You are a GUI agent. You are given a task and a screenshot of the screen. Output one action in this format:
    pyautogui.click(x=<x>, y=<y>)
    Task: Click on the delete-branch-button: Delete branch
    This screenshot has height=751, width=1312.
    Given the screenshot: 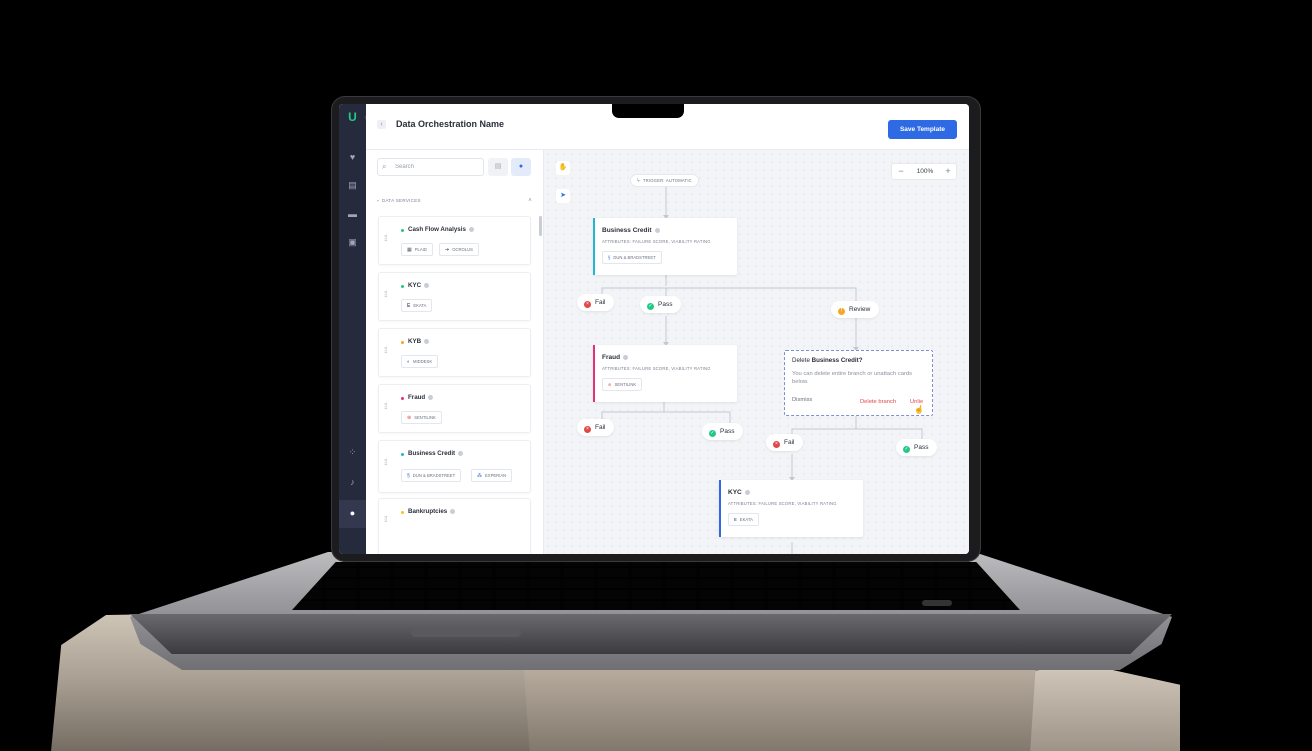 What is the action you would take?
    pyautogui.click(x=878, y=402)
    